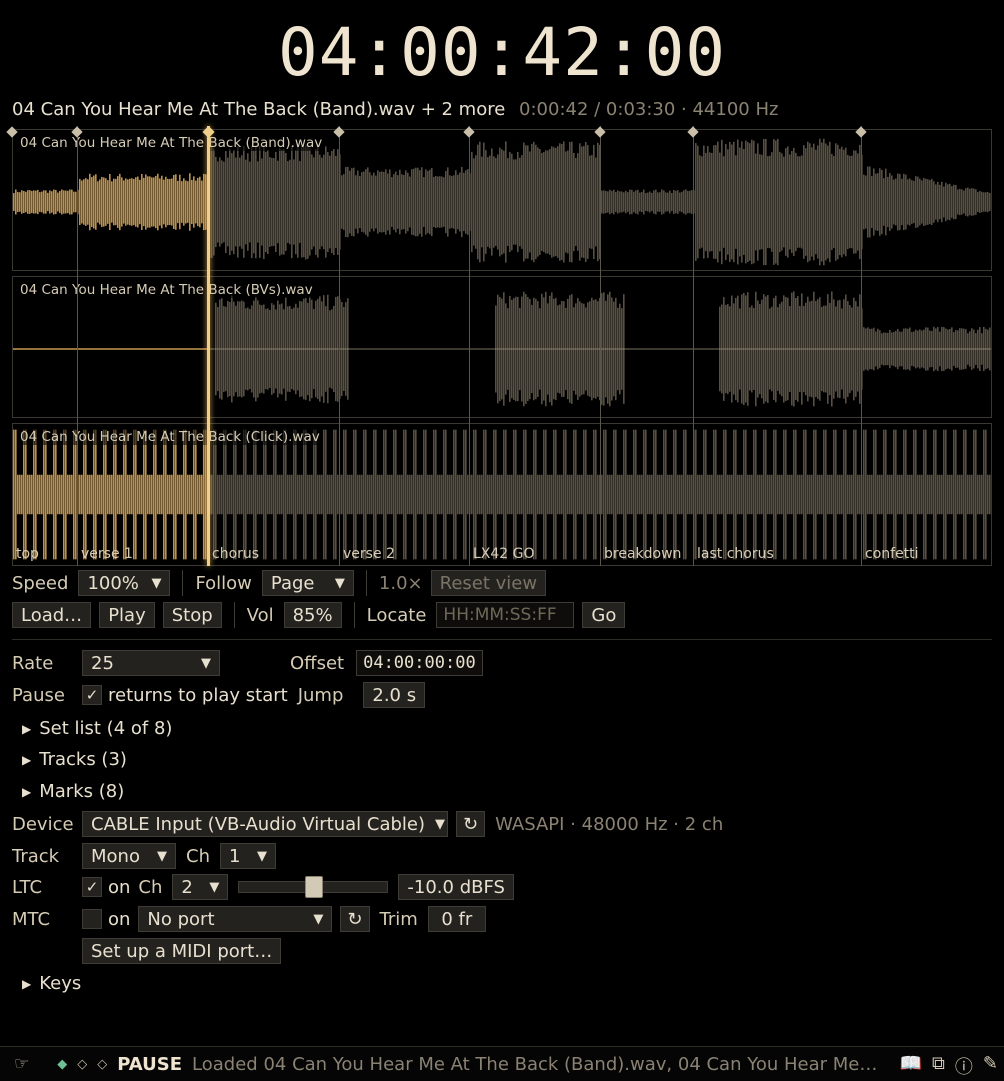 The height and width of the screenshot is (1081, 1004). Describe the element at coordinates (642, 554) in the screenshot. I see `marker-label: breakdown` at that location.